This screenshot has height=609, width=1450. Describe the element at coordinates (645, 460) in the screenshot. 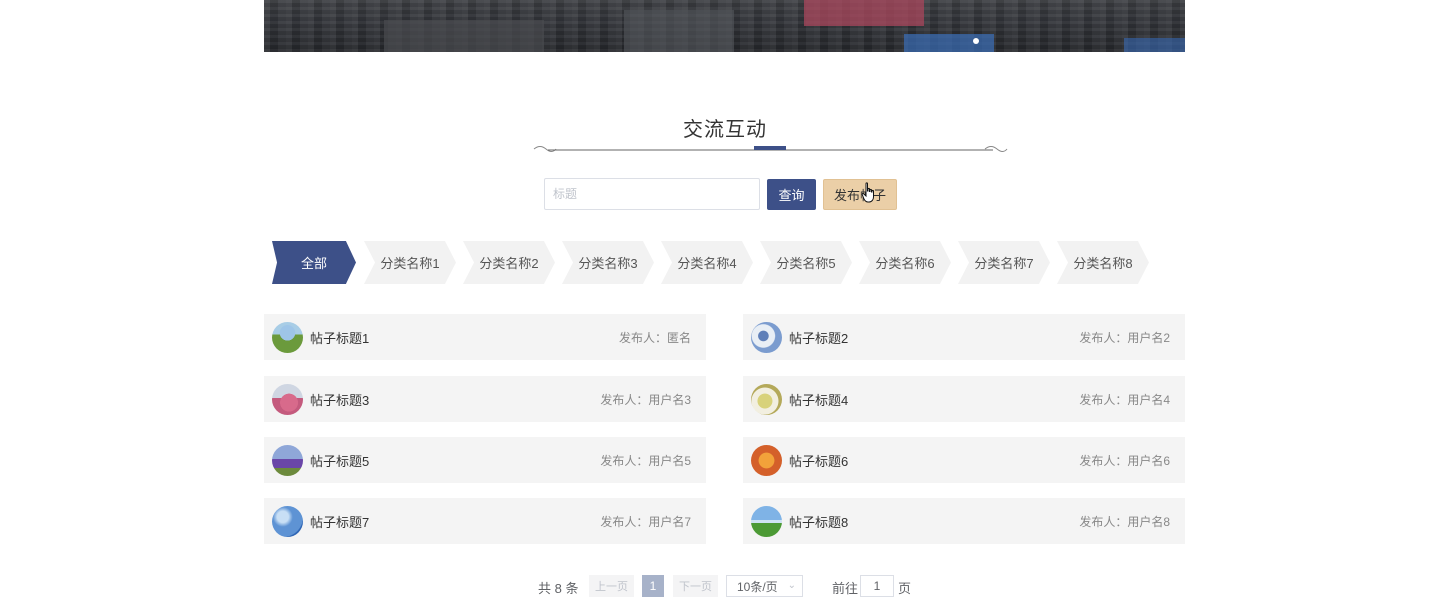

I see `post-author: 发布人：用户名5` at that location.